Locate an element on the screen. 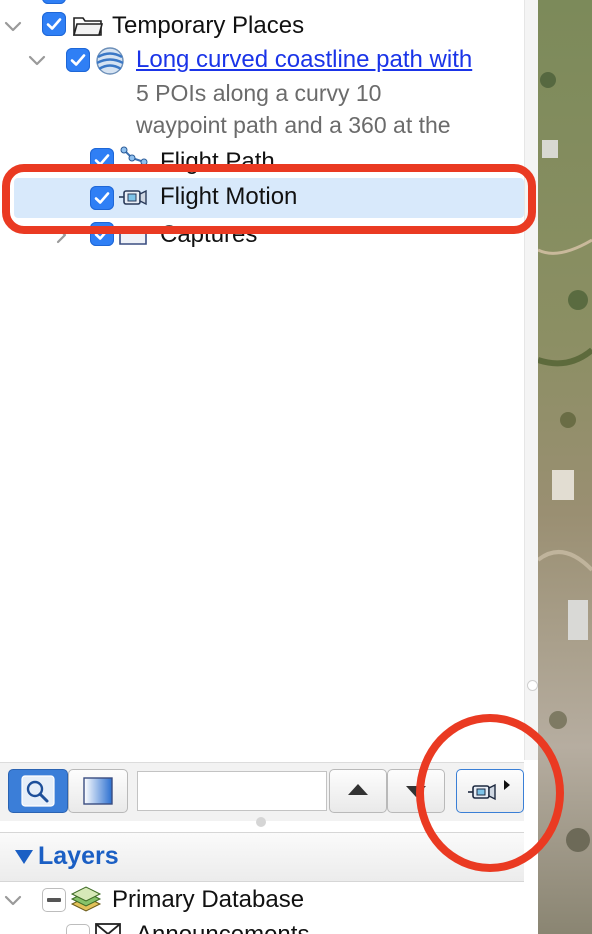 This screenshot has height=934, width=592. checkbox is located at coordinates (54, 2).